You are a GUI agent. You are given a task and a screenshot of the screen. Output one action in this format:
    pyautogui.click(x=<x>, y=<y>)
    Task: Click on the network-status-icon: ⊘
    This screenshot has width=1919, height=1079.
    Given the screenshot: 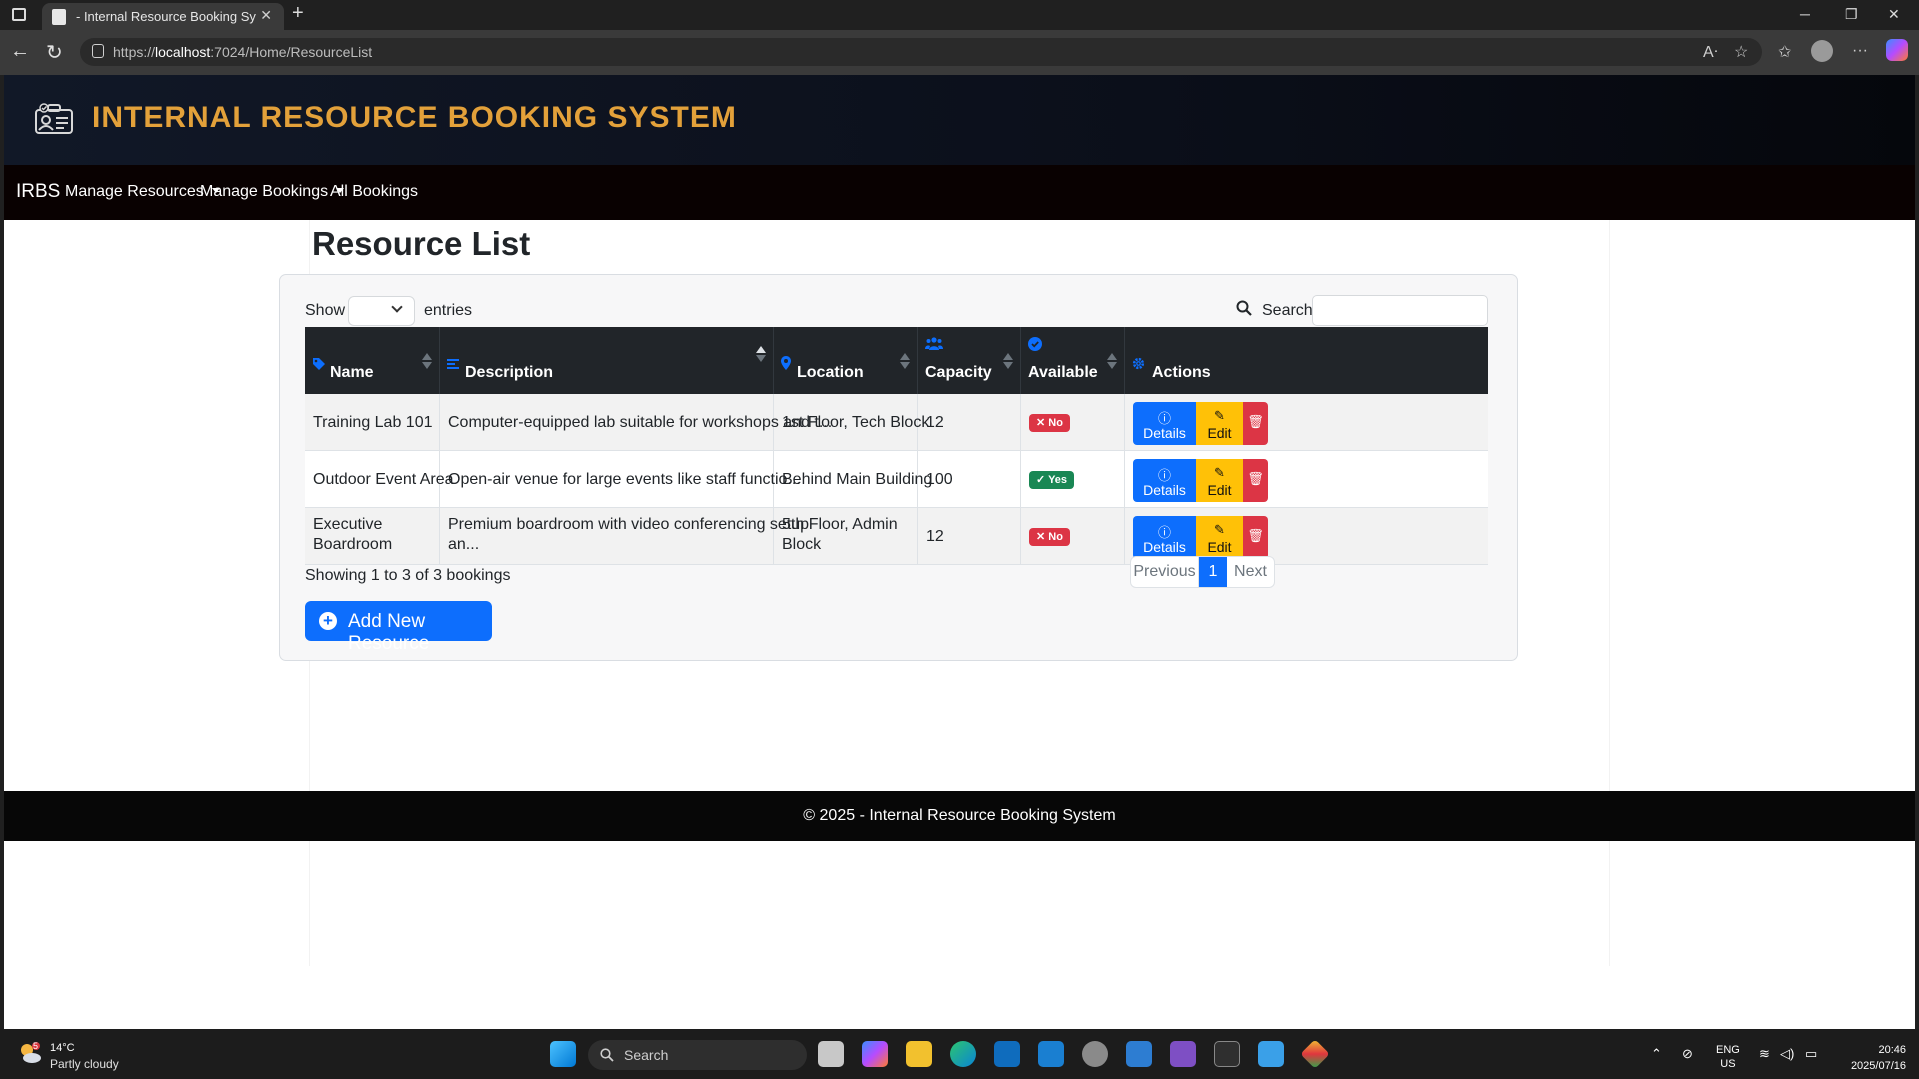 What is the action you would take?
    pyautogui.click(x=1687, y=1054)
    